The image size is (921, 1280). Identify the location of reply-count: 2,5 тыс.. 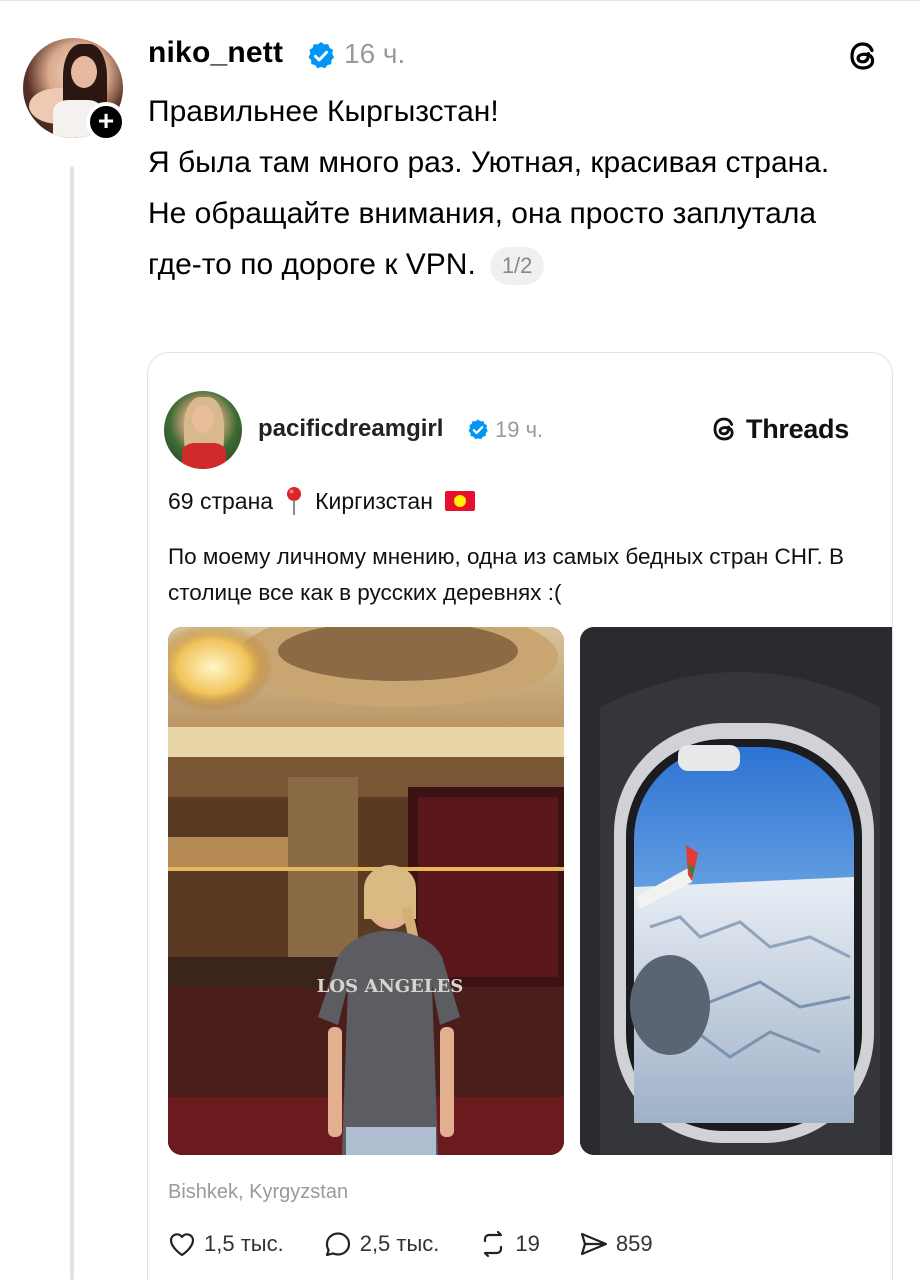
(399, 1243).